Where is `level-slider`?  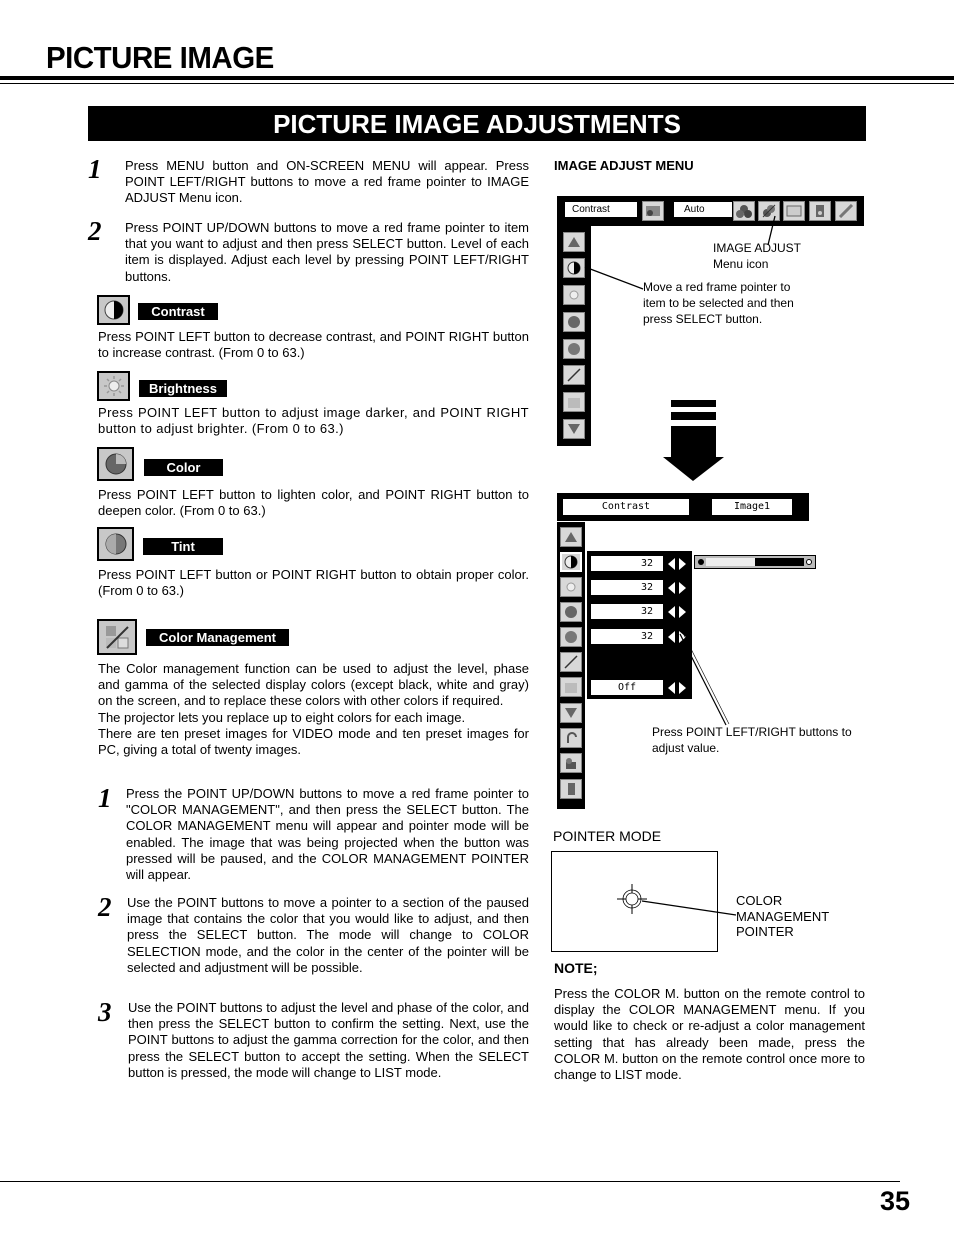 level-slider is located at coordinates (755, 562).